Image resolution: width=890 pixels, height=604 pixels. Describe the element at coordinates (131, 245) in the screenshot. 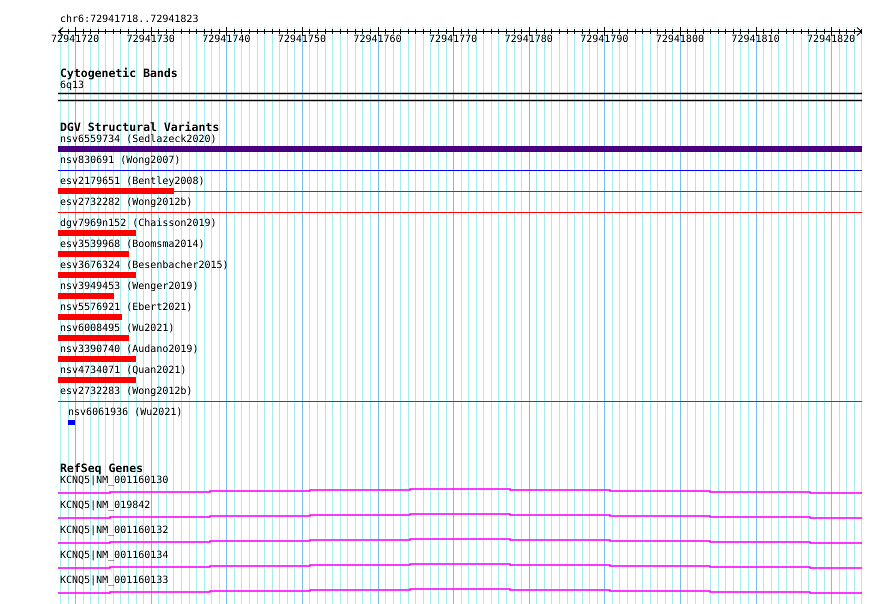

I see `variant-label: esv3539968 (Boomsma2014)` at that location.